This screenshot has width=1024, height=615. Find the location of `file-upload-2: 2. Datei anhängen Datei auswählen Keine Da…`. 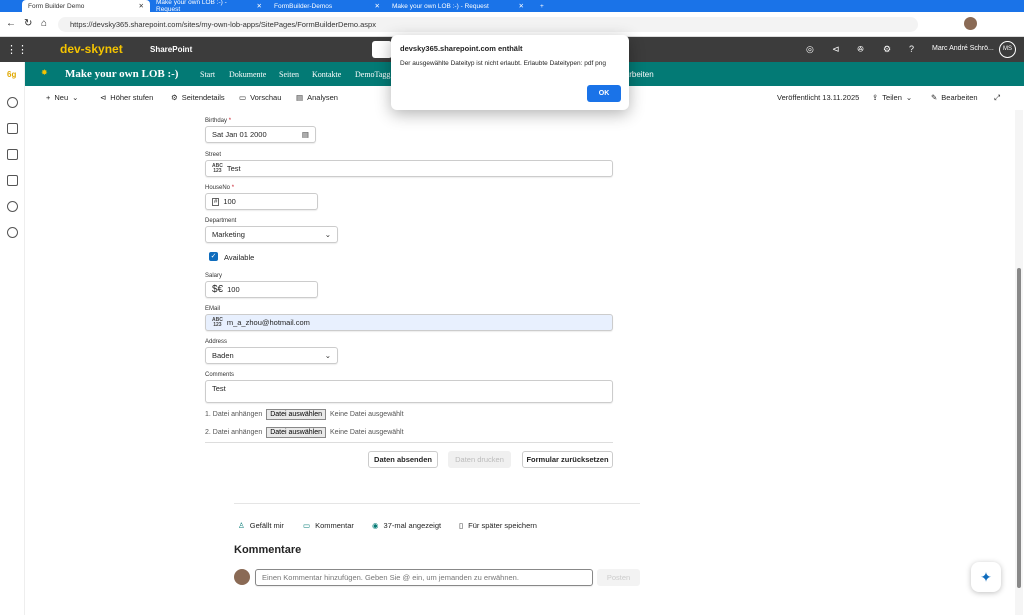

file-upload-2: 2. Datei anhängen Datei auswählen Keine Da… is located at coordinates (304, 432).